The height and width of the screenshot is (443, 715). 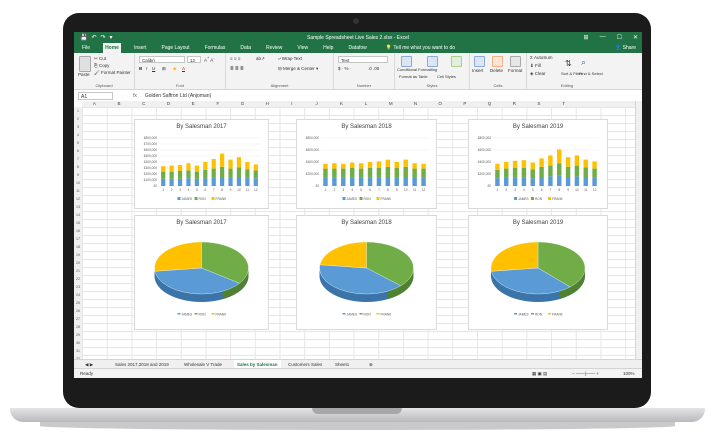 What do you see at coordinates (496, 70) in the screenshot?
I see `delete-button: Delete` at bounding box center [496, 70].